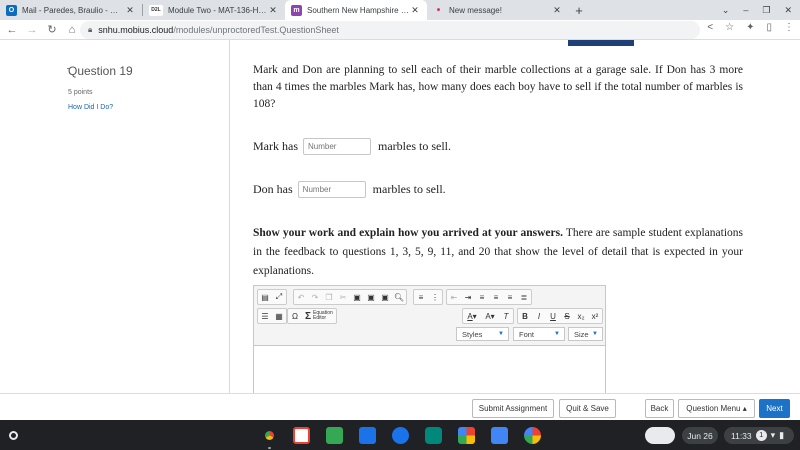  Describe the element at coordinates (301, 435) in the screenshot. I see `gmail-icon` at that location.